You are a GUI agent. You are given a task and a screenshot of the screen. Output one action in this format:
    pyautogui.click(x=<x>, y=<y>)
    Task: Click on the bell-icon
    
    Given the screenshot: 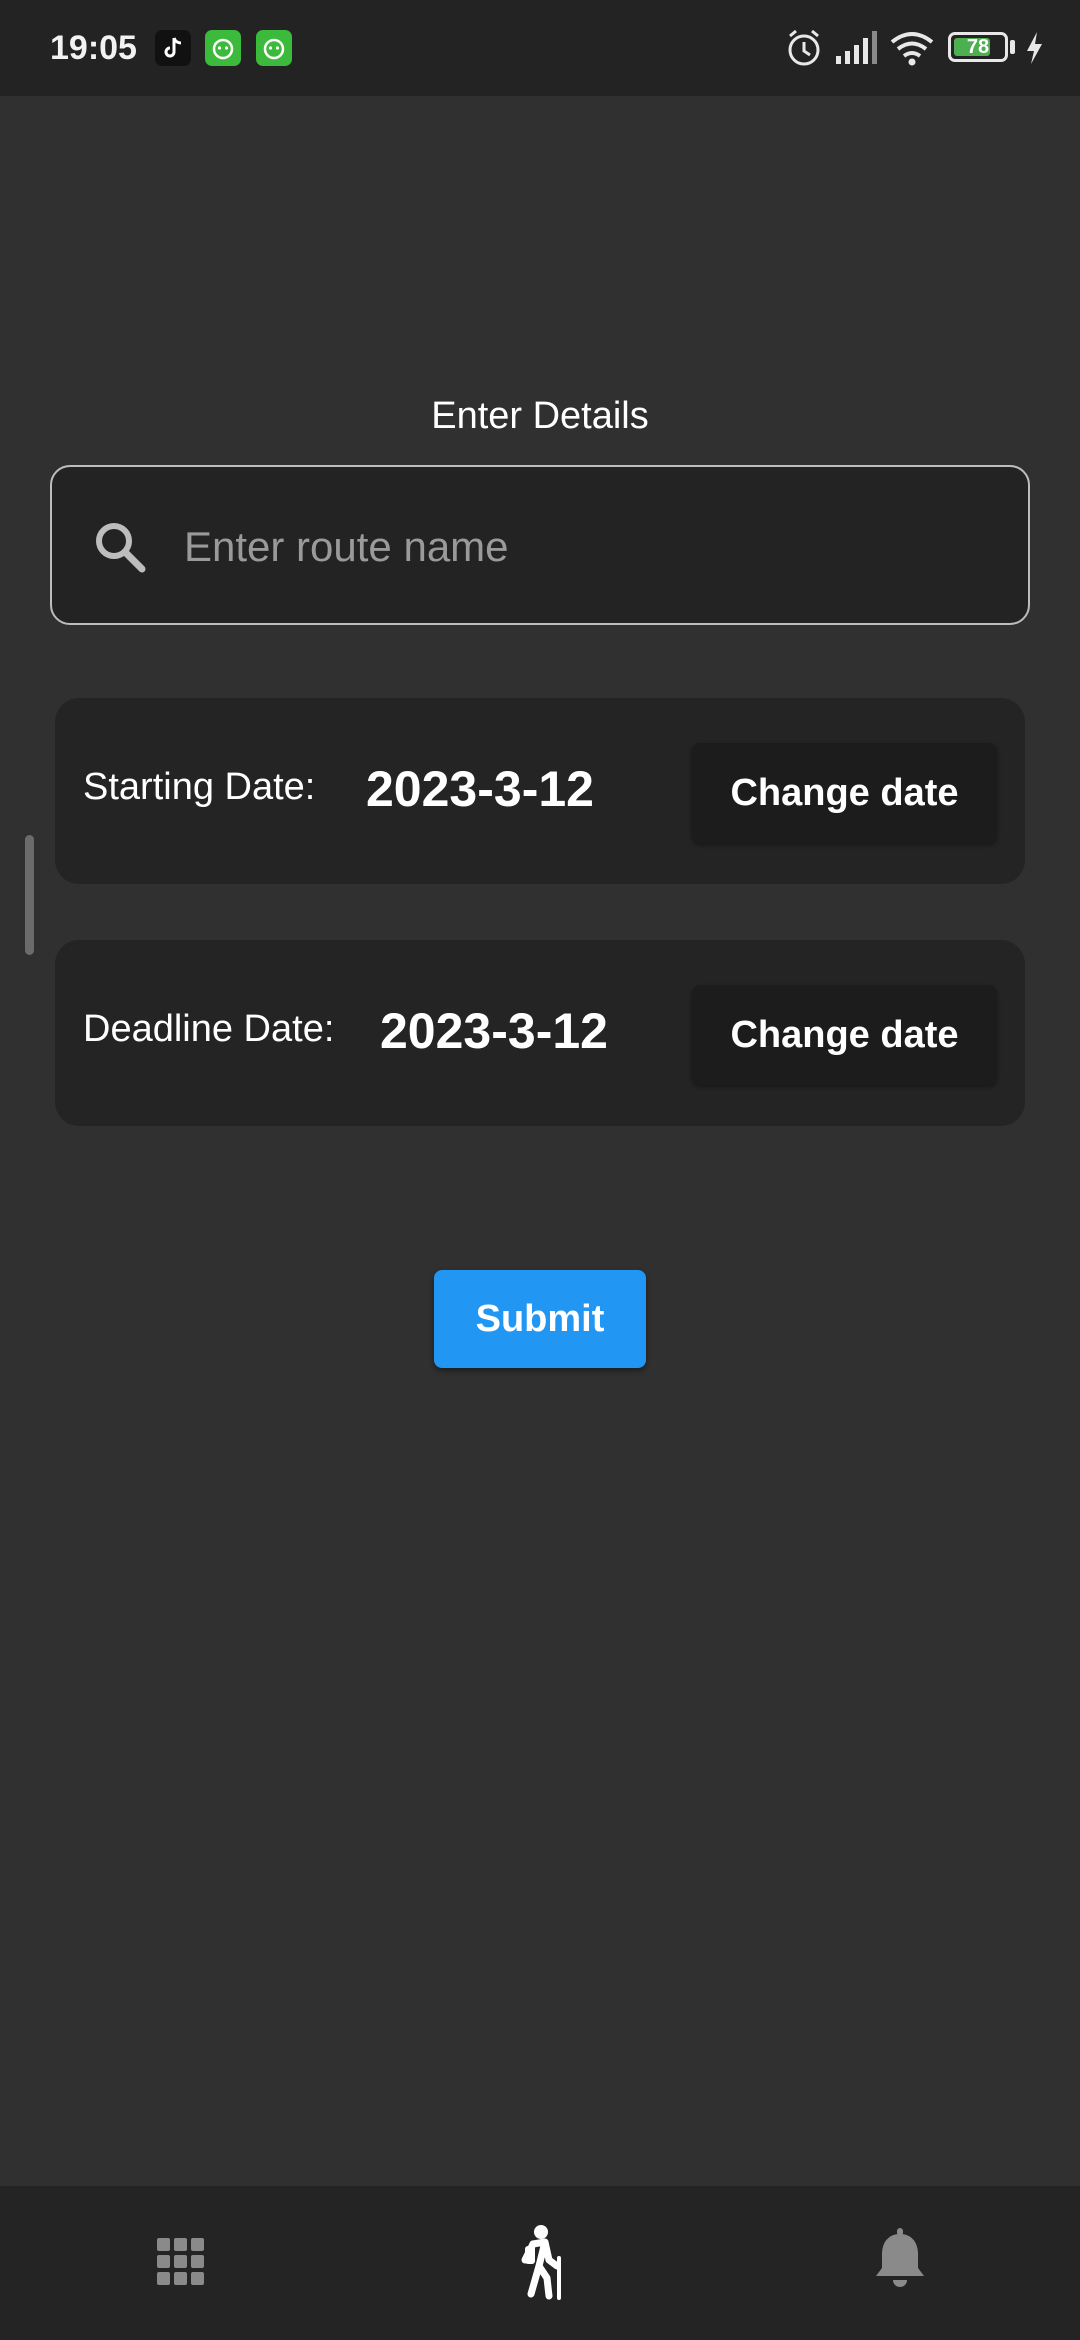 What is the action you would take?
    pyautogui.click(x=900, y=2269)
    